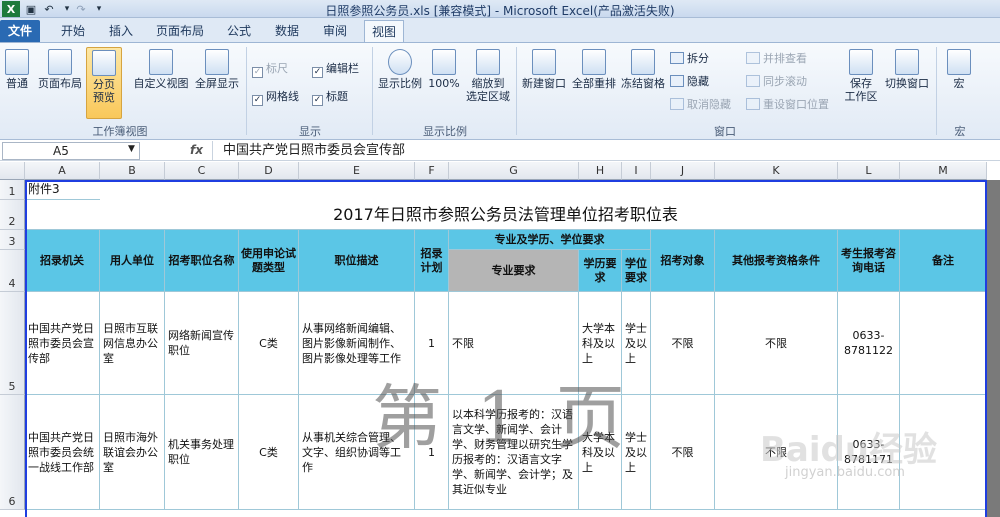 This screenshot has width=1000, height=517. What do you see at coordinates (202, 452) in the screenshot?
I see `cell-position: 机关事务处理职位` at bounding box center [202, 452].